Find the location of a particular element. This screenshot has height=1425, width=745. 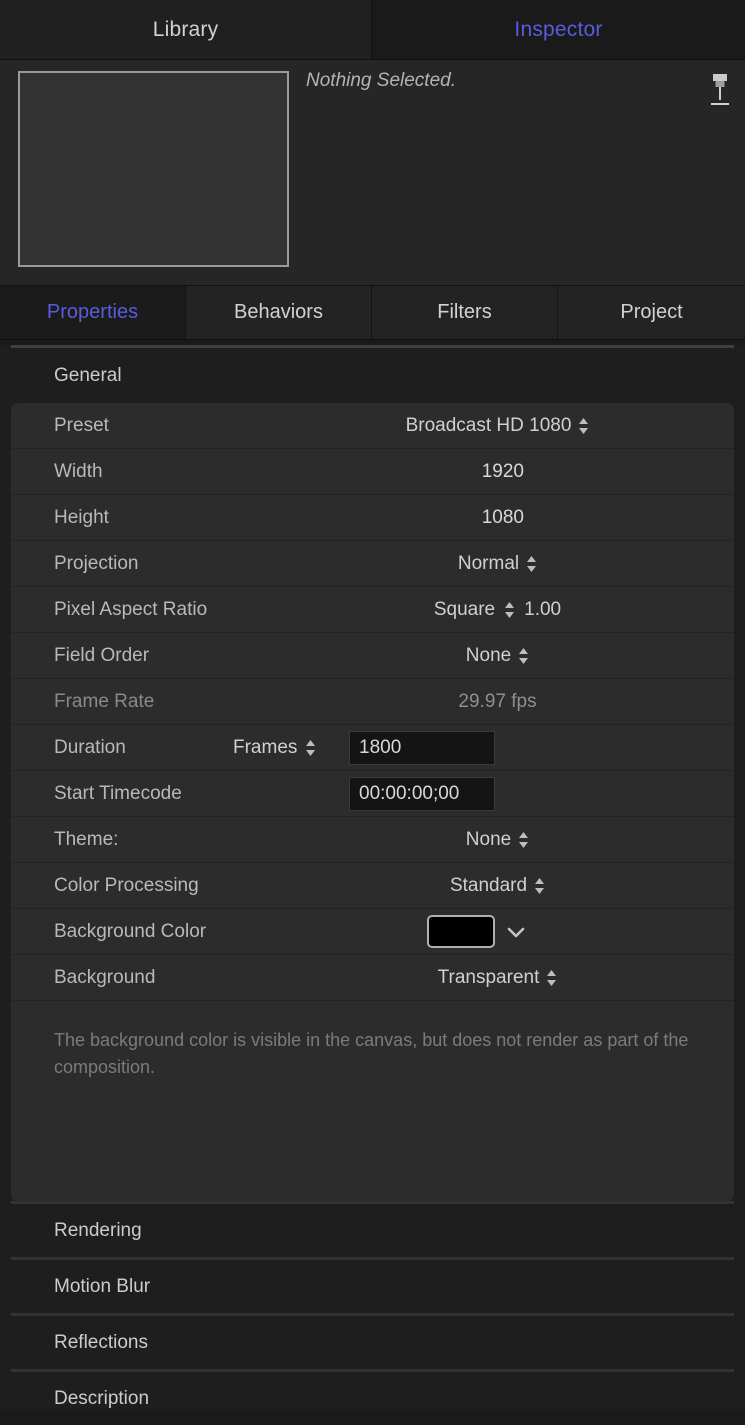

section-rendering: Rendering is located at coordinates (372, 1230).